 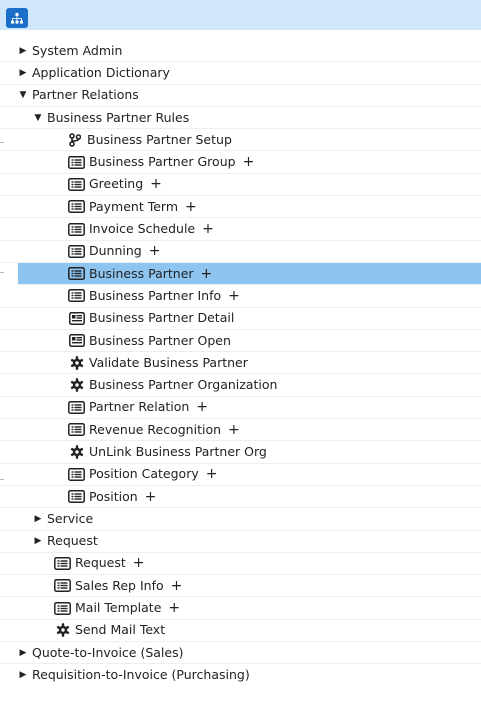 What do you see at coordinates (108, 652) in the screenshot?
I see `node-label: Quote-to-Invoice (Sales)` at bounding box center [108, 652].